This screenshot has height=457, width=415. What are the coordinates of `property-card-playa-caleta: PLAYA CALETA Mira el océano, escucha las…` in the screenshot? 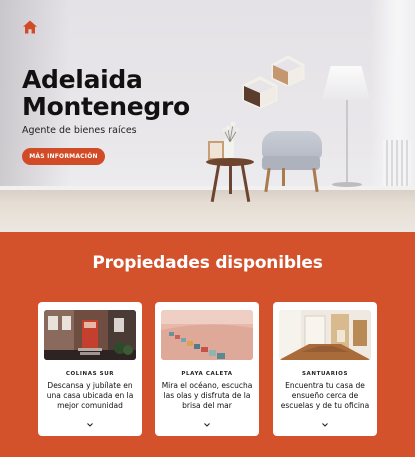 It's located at (207, 369).